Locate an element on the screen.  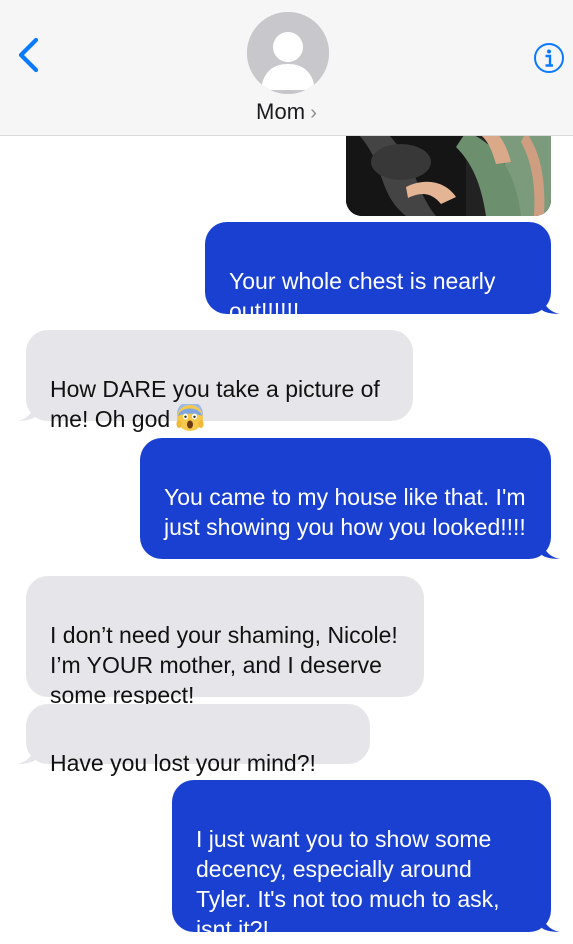
contact-name-button: Mom › is located at coordinates (286, 112).